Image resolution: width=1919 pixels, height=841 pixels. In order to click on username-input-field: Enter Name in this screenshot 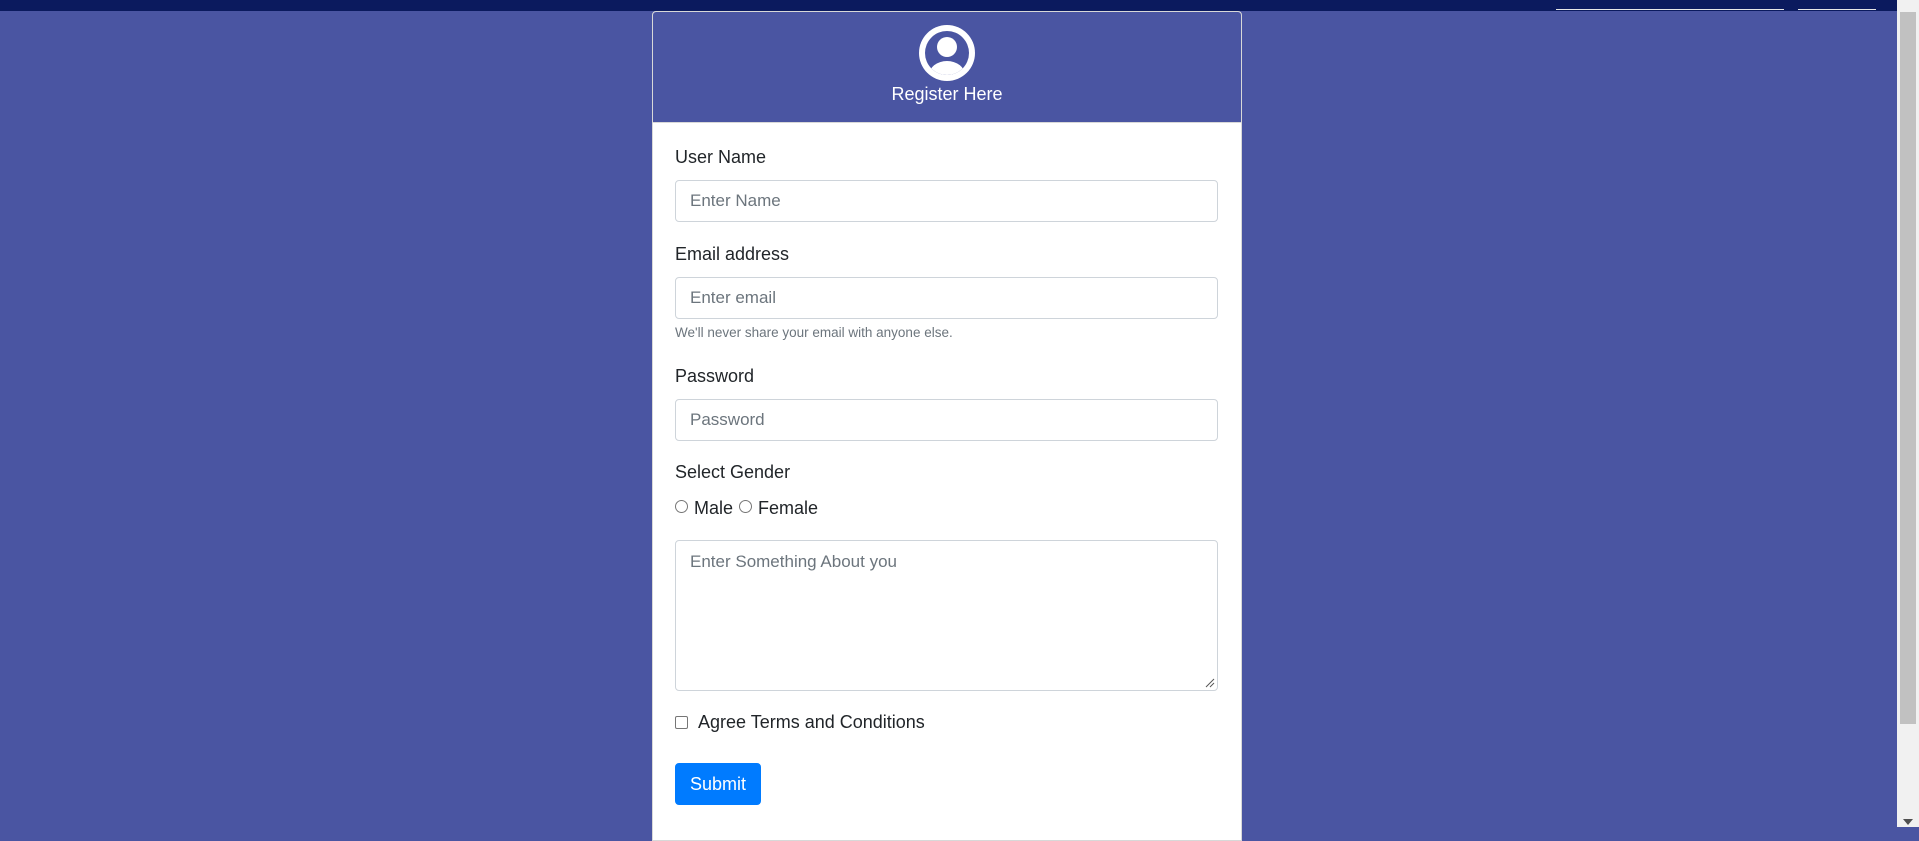, I will do `click(946, 201)`.